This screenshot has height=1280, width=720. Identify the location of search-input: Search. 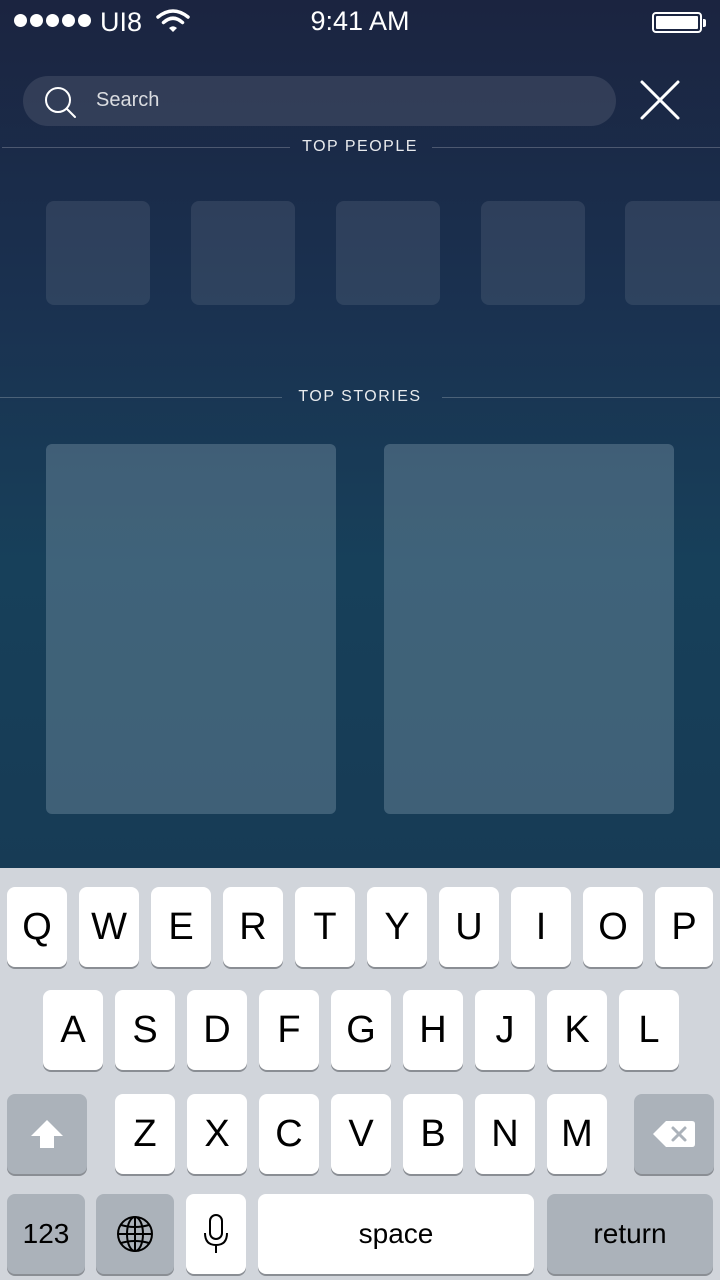
(319, 101).